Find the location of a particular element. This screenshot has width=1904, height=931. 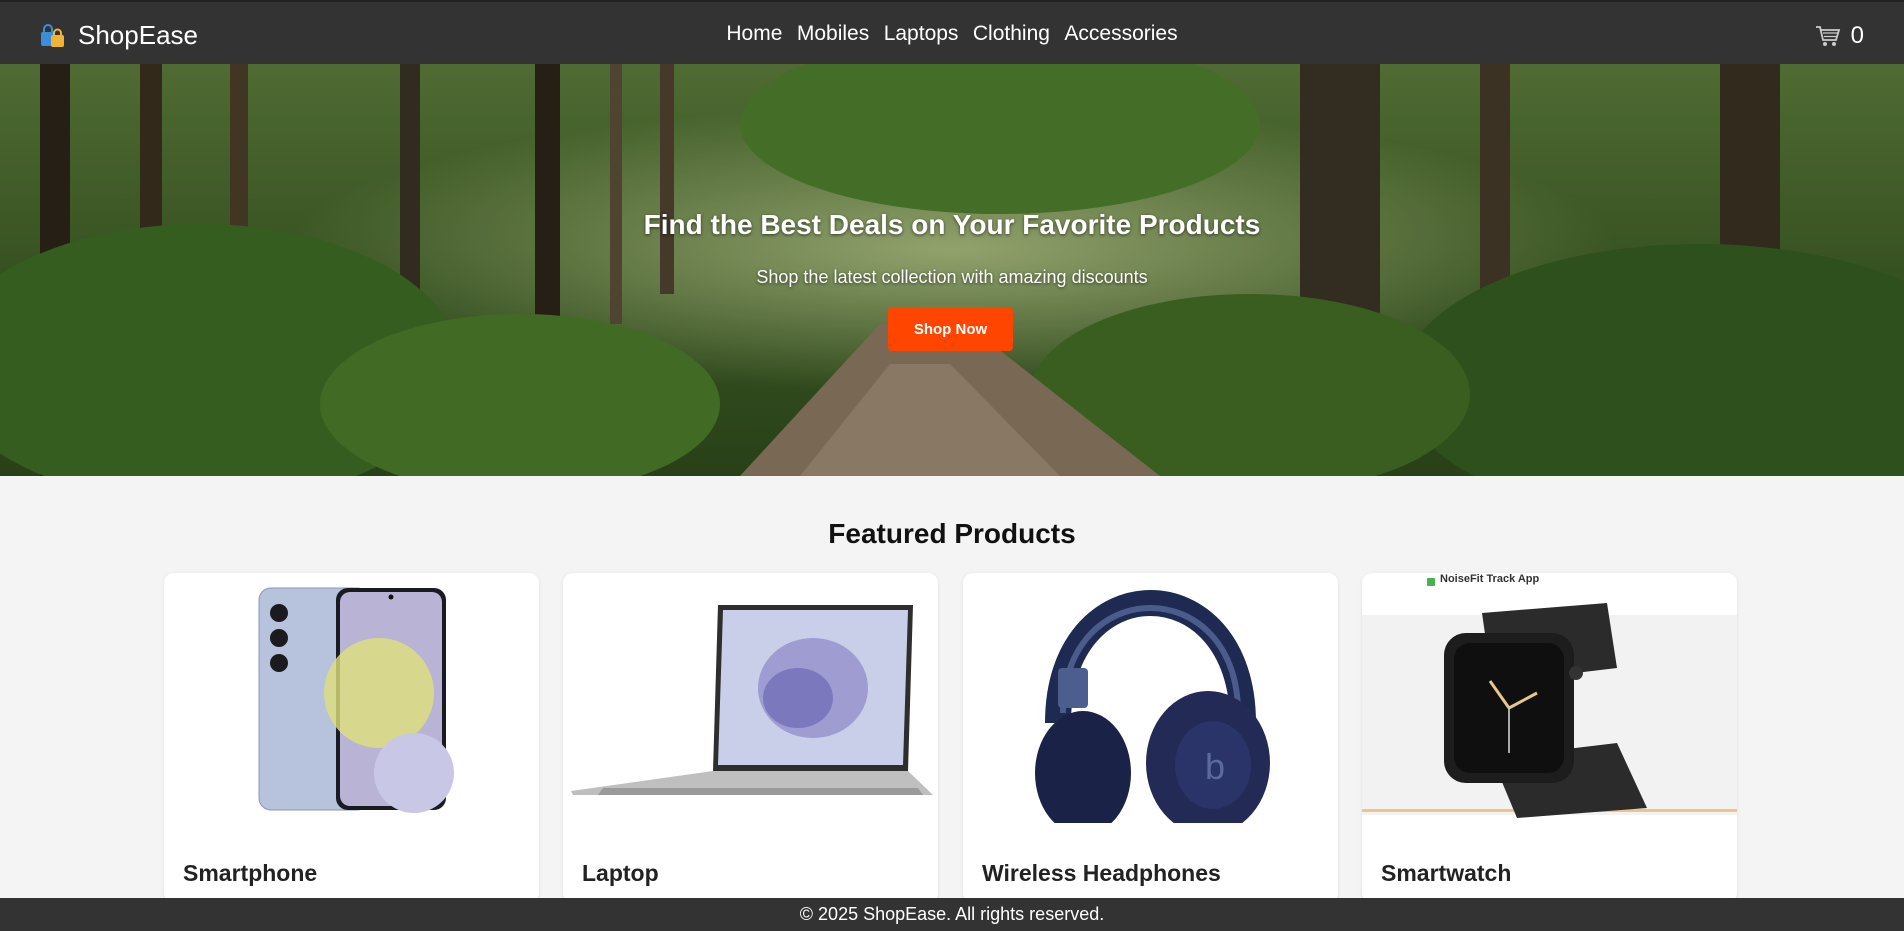

cart-button: 0 is located at coordinates (1839, 36).